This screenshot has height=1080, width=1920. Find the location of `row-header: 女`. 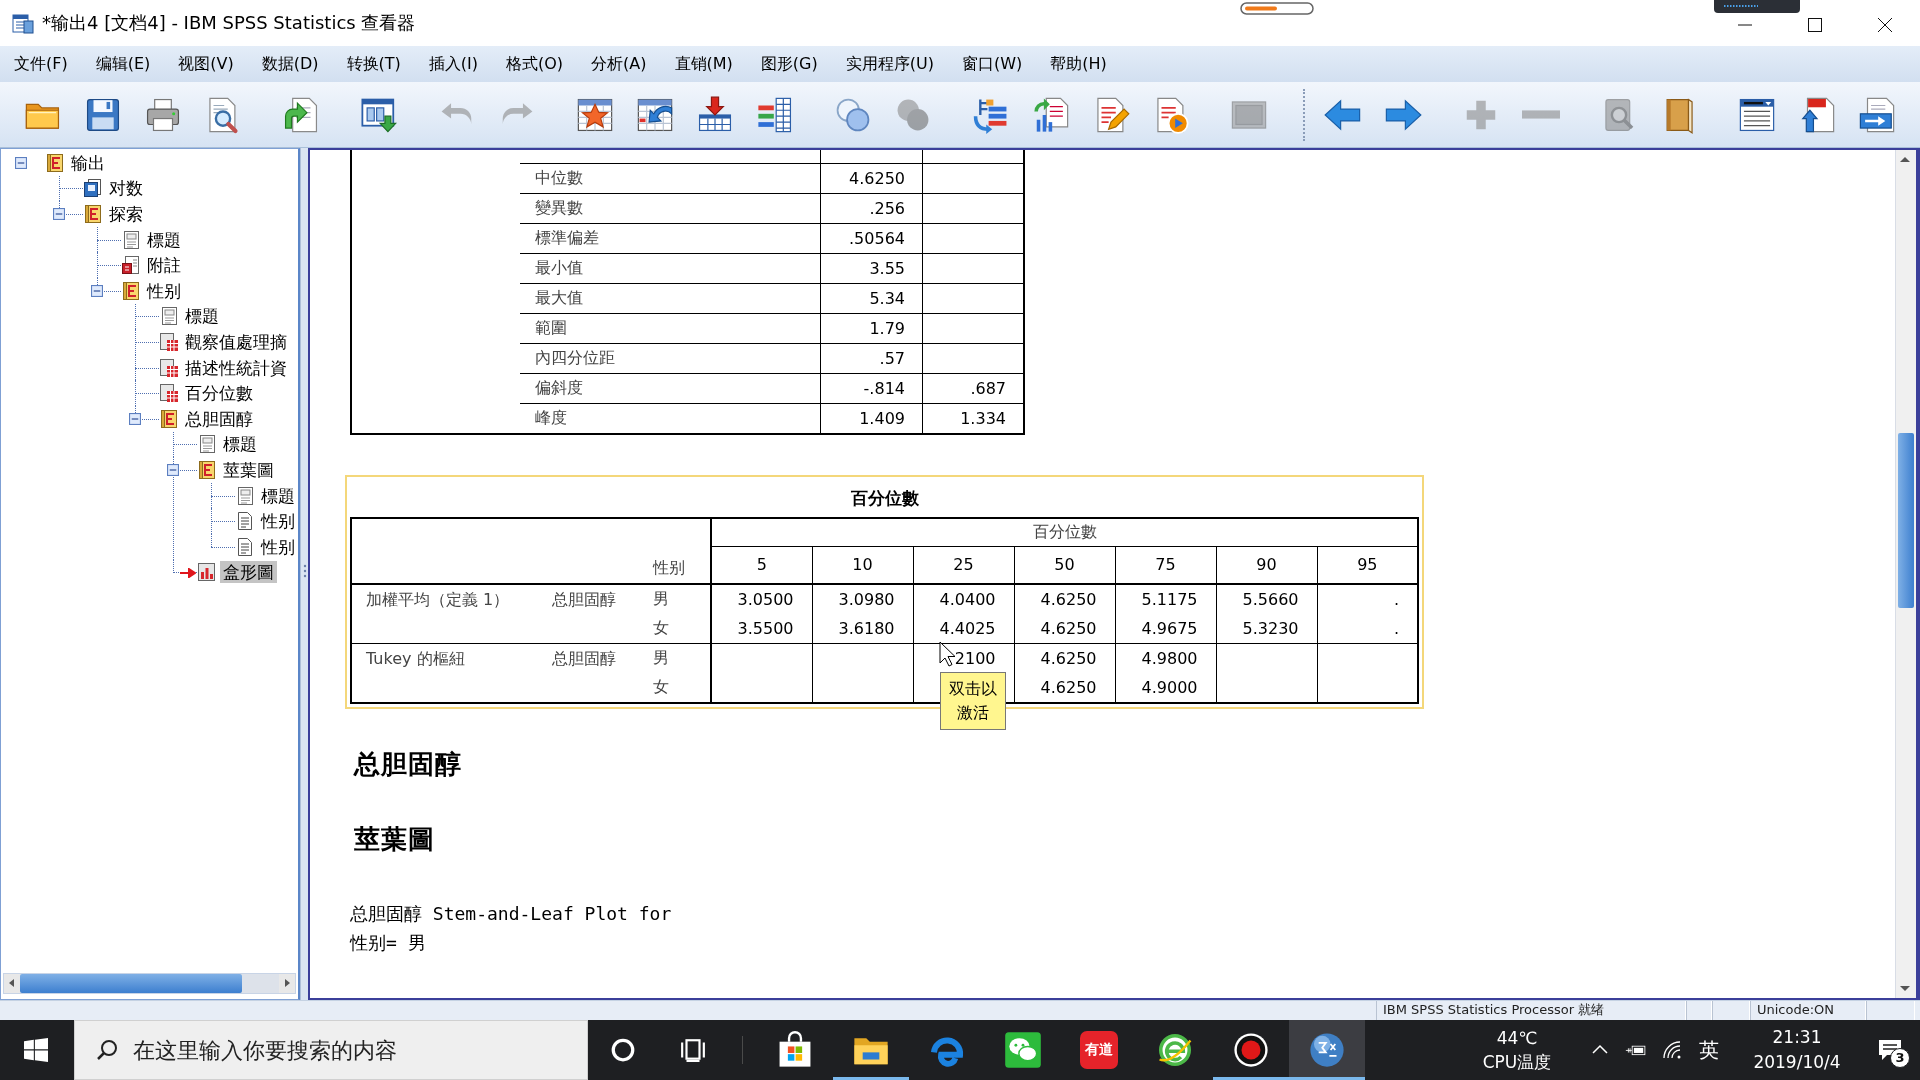

row-header: 女 is located at coordinates (661, 627).